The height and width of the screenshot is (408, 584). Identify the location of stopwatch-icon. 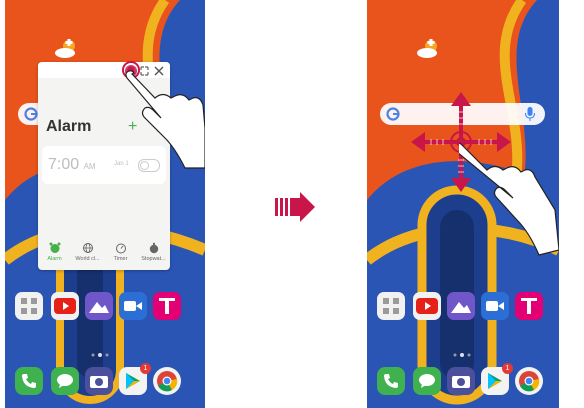
(153, 248).